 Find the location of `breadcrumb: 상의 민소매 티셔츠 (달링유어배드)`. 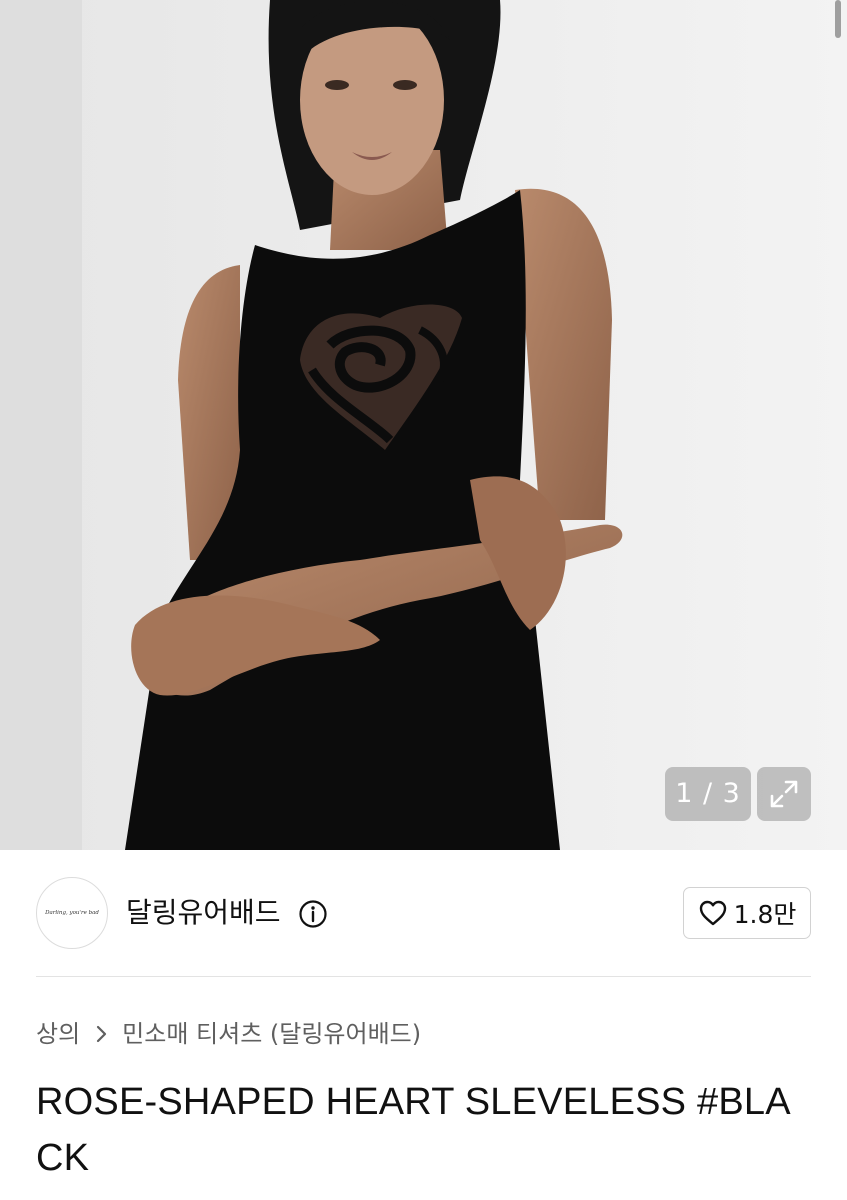

breadcrumb: 상의 민소매 티셔츠 (달링유어배드) is located at coordinates (228, 1034).